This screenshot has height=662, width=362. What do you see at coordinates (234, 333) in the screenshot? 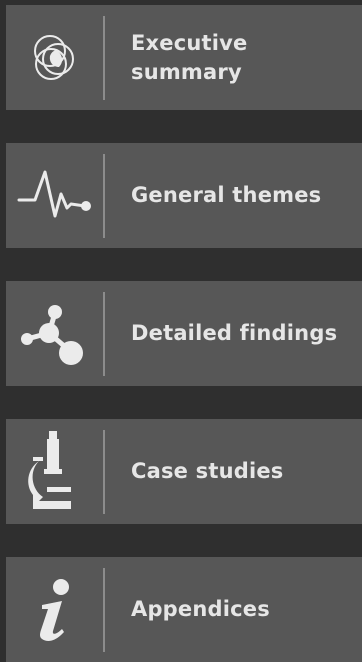
I see `nav-item-label: Detailed findings` at bounding box center [234, 333].